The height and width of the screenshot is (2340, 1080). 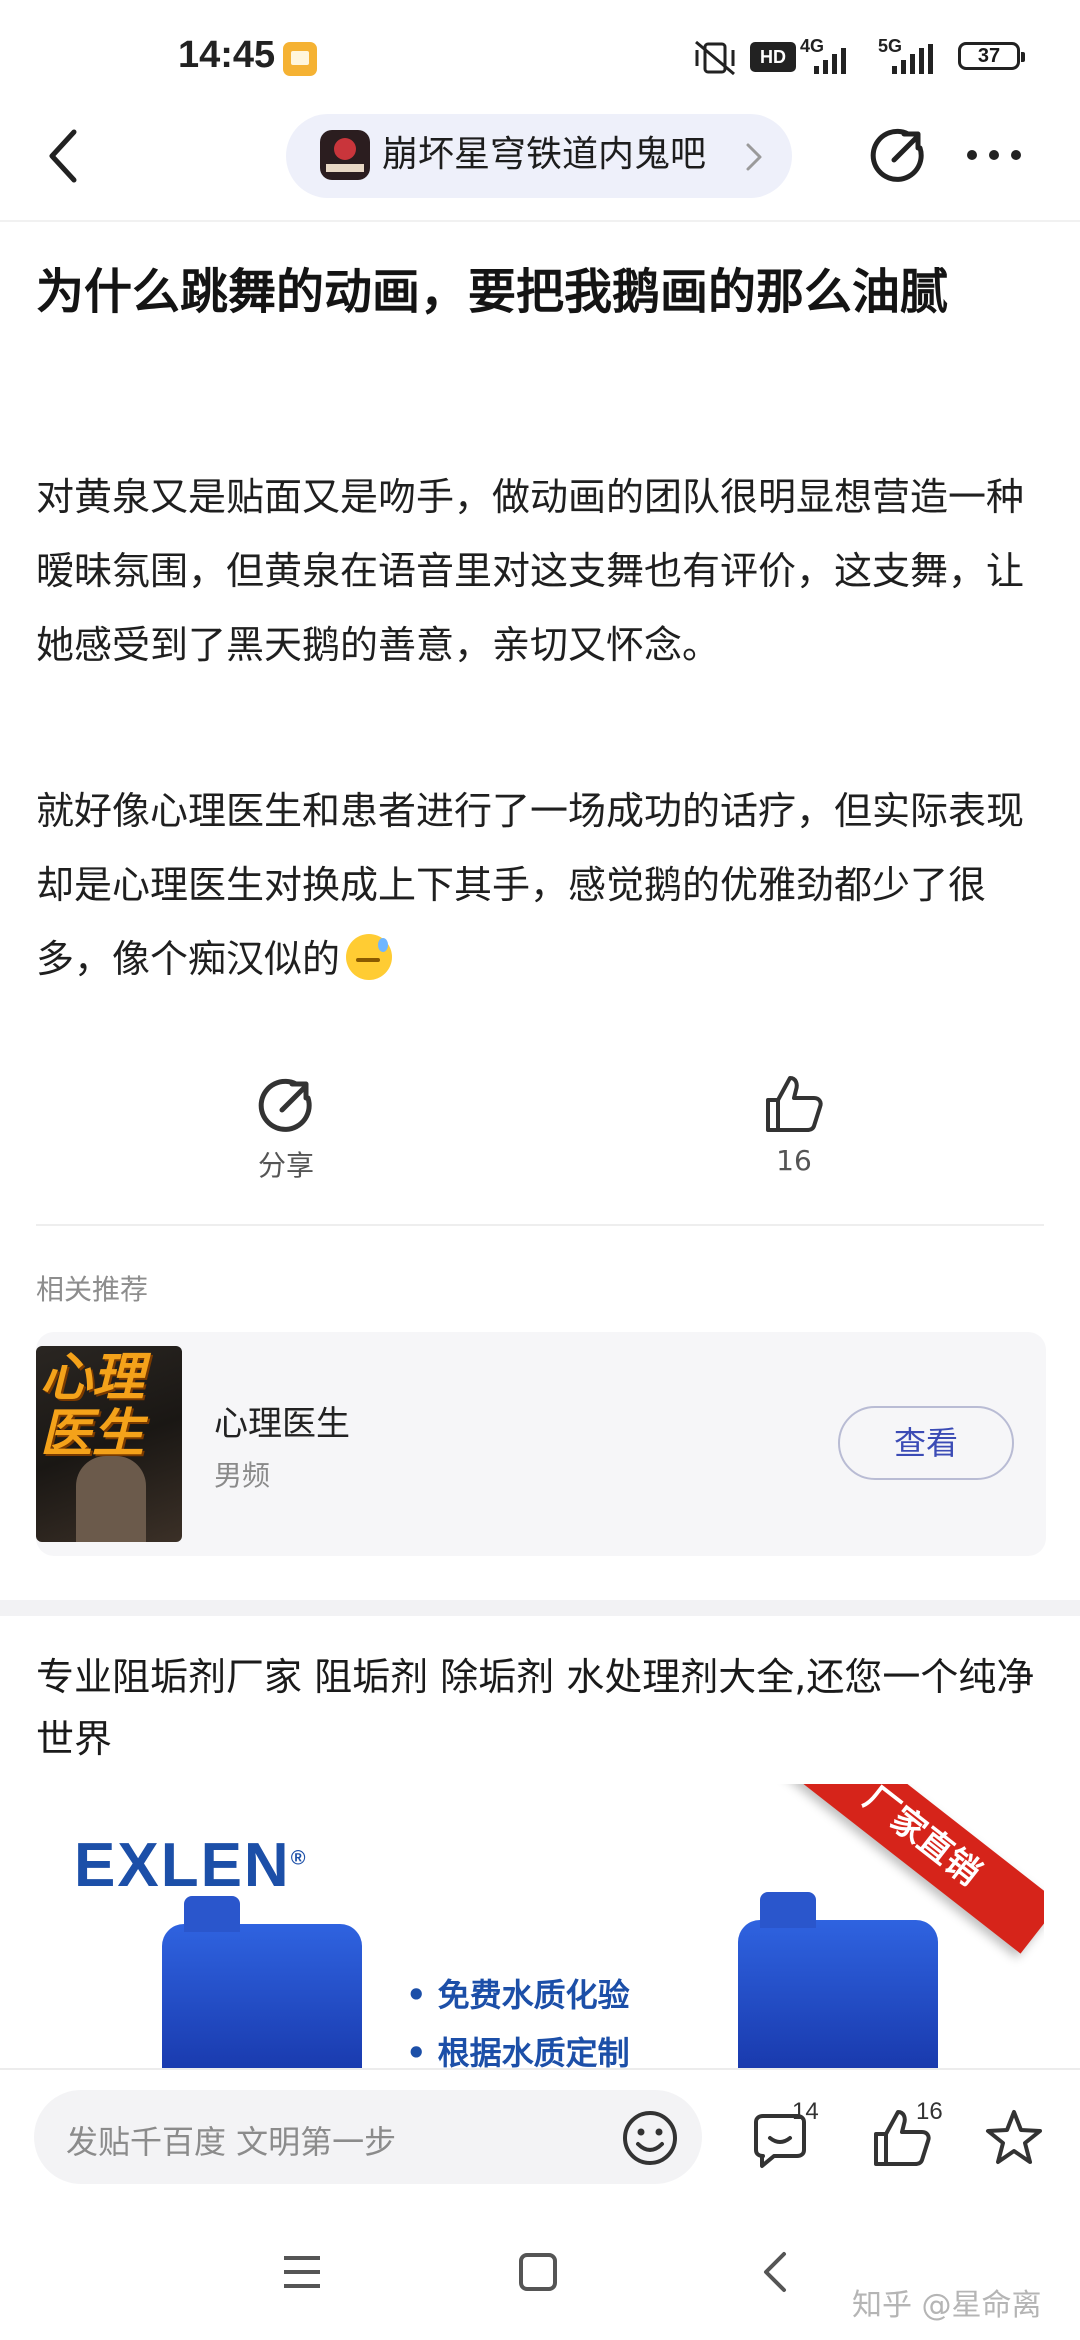 I want to click on bottom-like-count: 16, so click(x=929, y=2111).